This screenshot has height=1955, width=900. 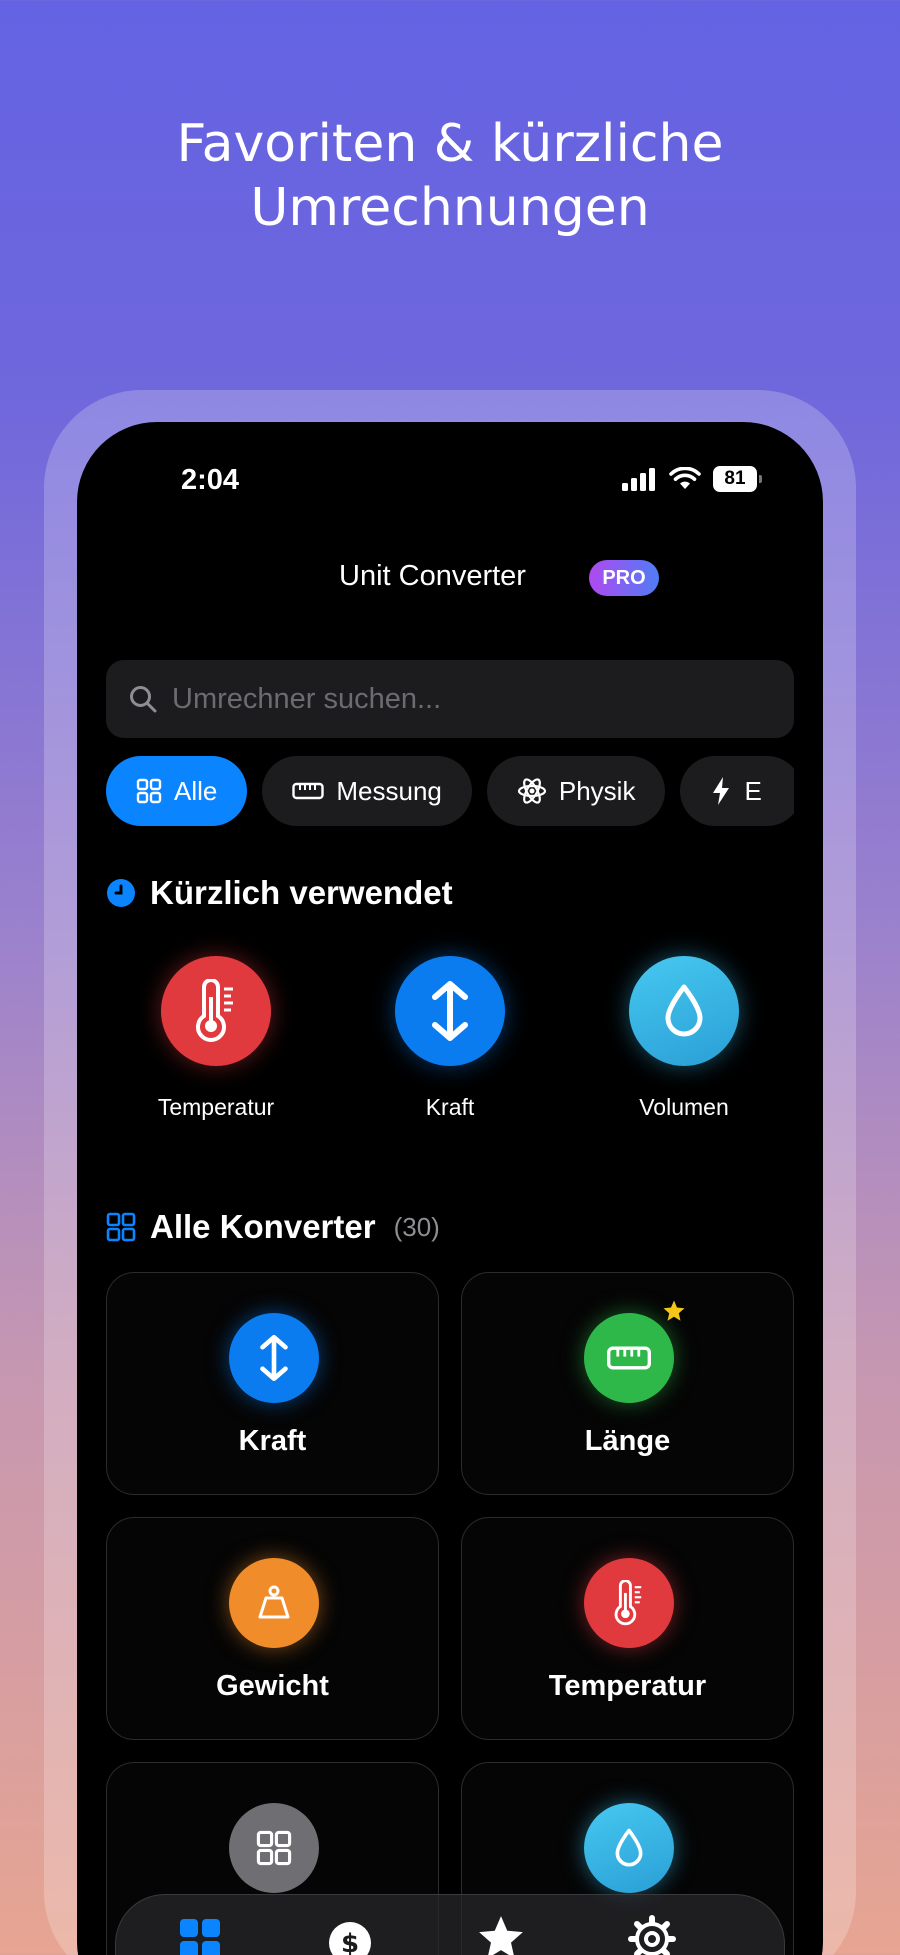 I want to click on converter-card-laenge: Länge, so click(x=627, y=1383).